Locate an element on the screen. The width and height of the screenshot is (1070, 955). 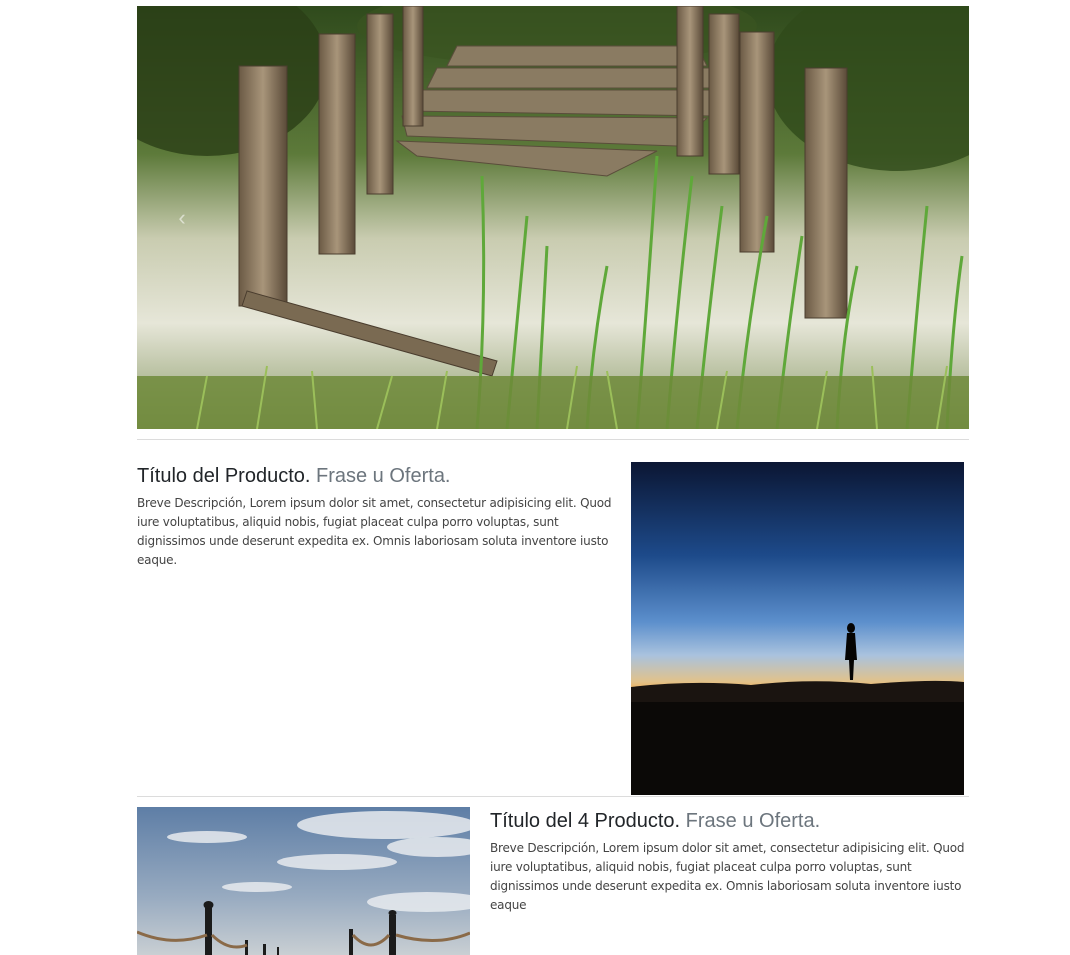
carousel-prev-button: ‹ is located at coordinates (192, 217).